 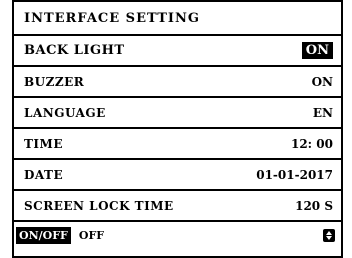 I want to click on setting-label: LANGUAGE, so click(x=65, y=112).